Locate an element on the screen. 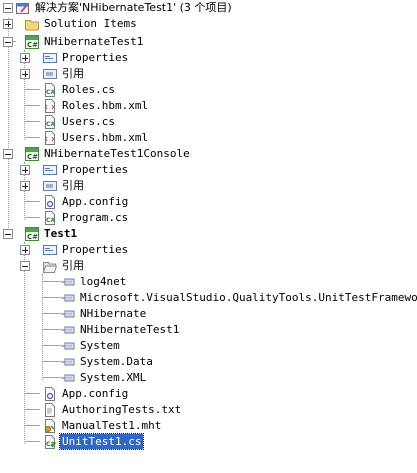 Image resolution: width=417 pixels, height=473 pixels. tree-row-reference: NHibernate is located at coordinates (208, 314).